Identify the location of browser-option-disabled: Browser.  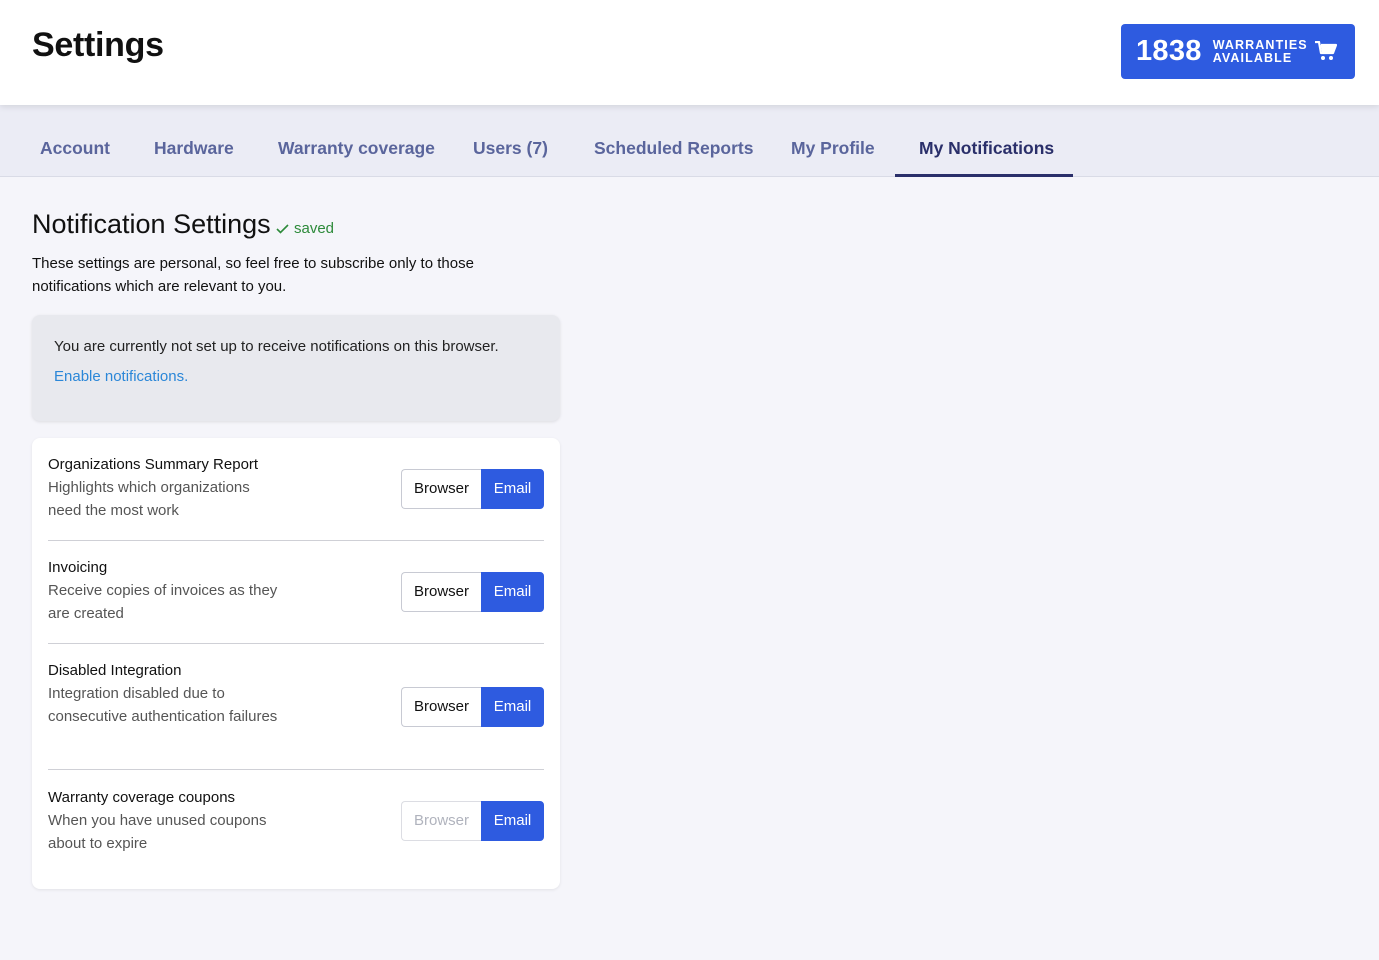
(441, 821).